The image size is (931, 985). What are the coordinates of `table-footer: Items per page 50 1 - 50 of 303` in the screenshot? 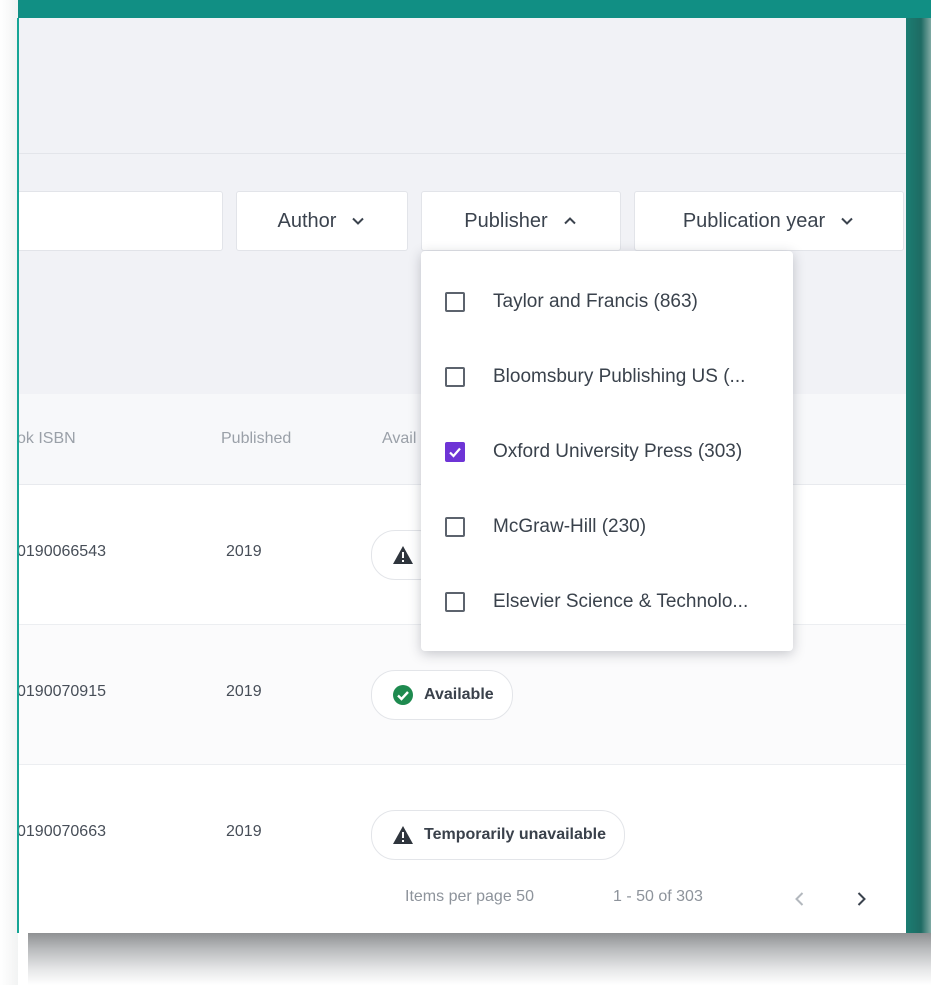 It's located at (462, 898).